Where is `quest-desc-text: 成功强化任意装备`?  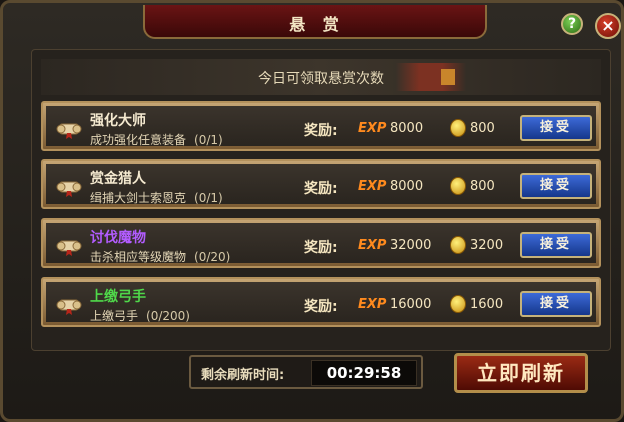
quest-desc-text: 成功强化任意装备 is located at coordinates (138, 140).